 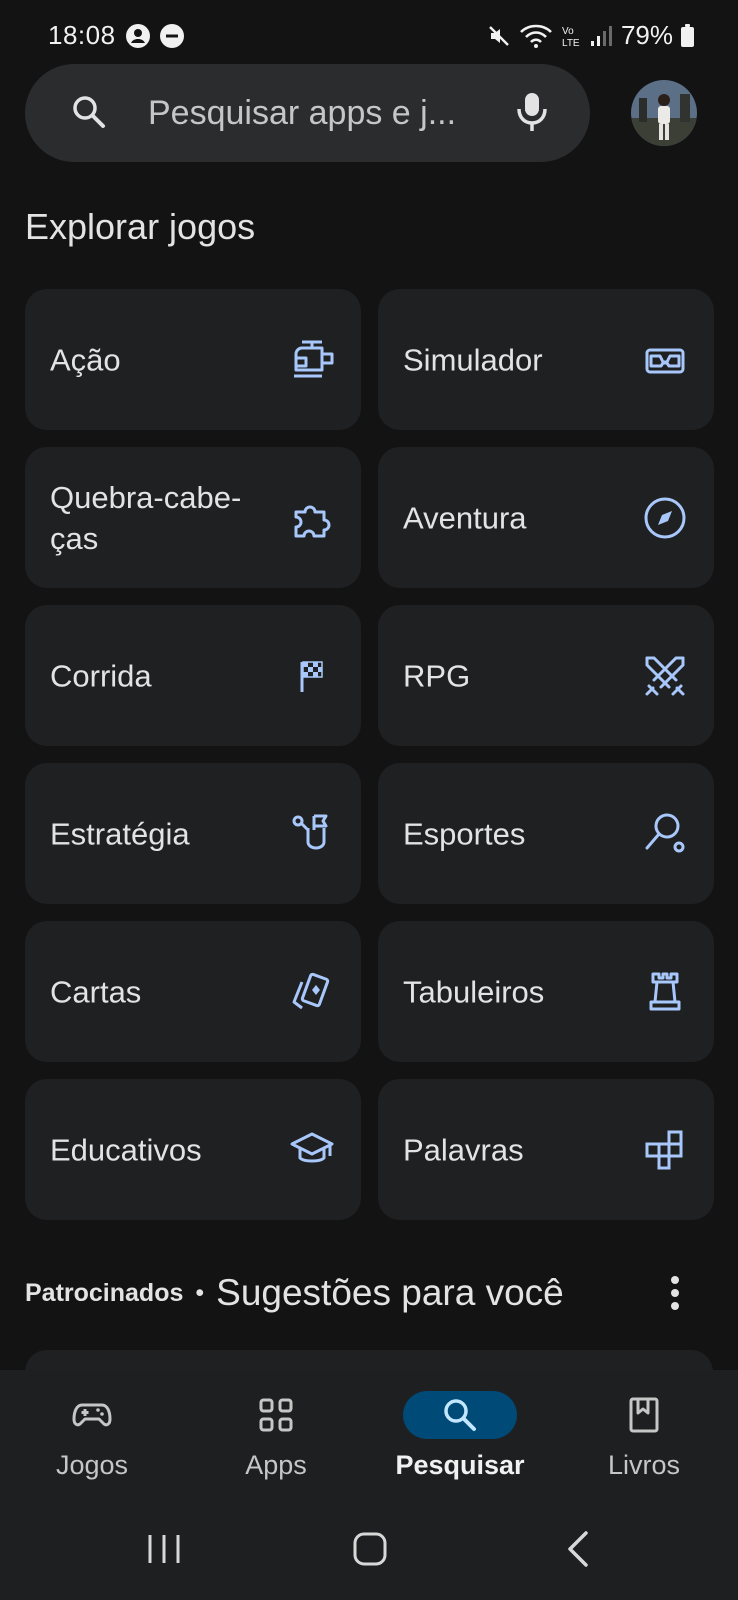 I want to click on microphone-icon, so click(x=532, y=114).